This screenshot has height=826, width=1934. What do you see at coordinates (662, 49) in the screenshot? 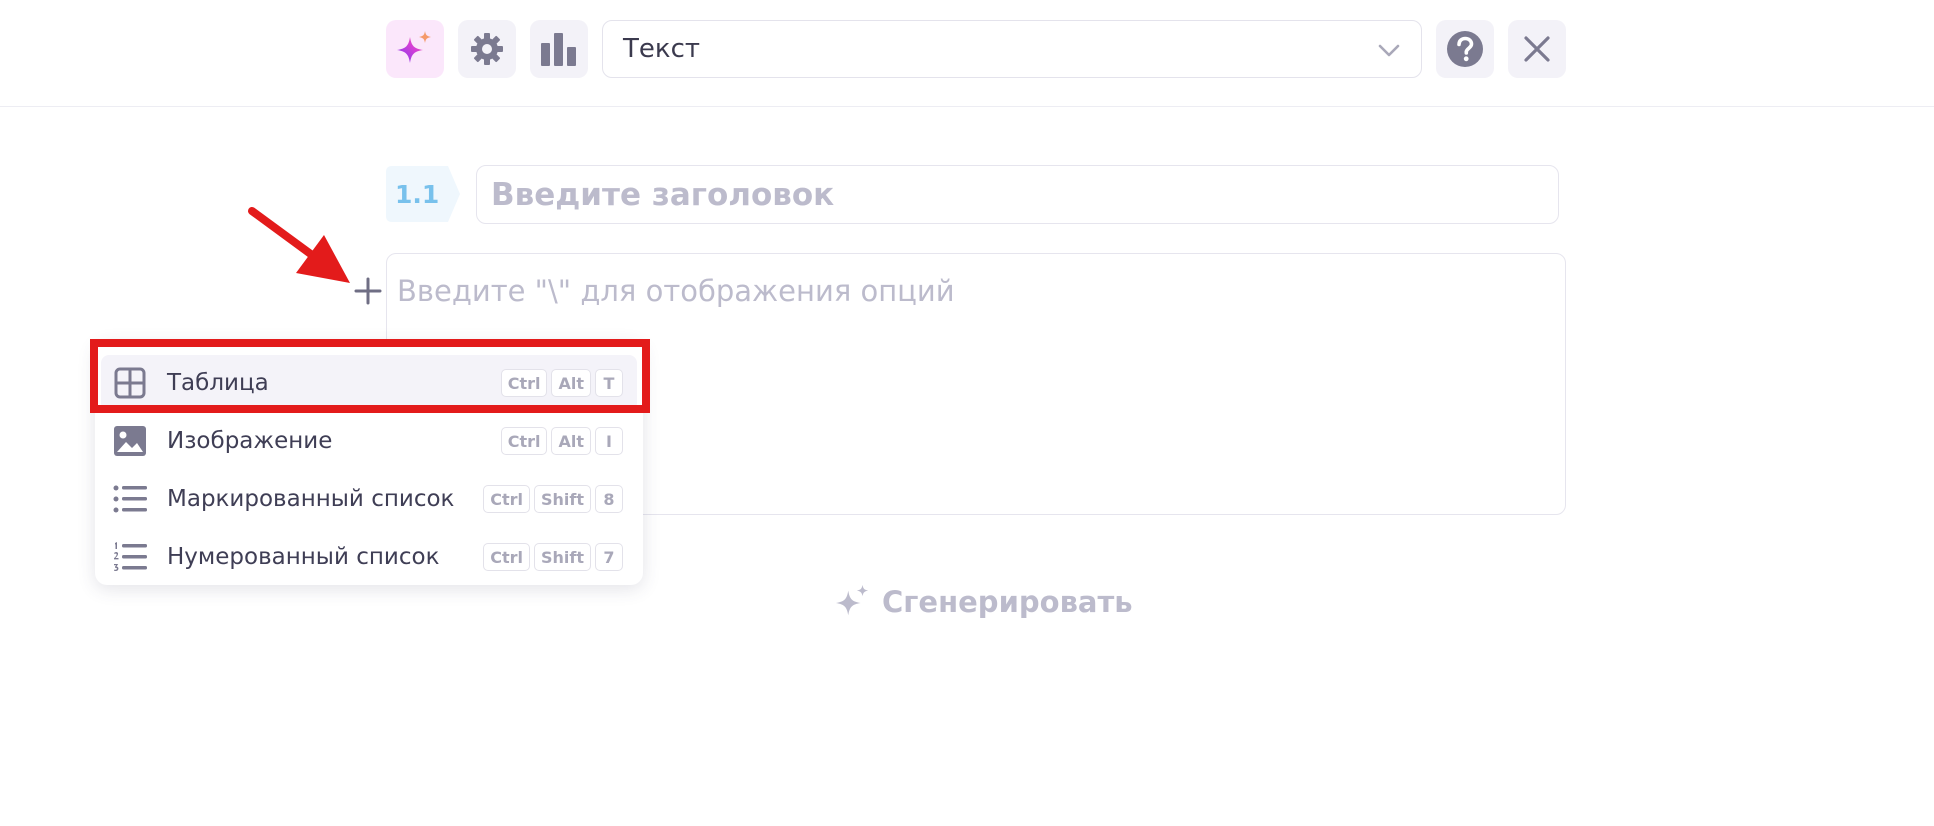
I see `block-type-value: Текст` at bounding box center [662, 49].